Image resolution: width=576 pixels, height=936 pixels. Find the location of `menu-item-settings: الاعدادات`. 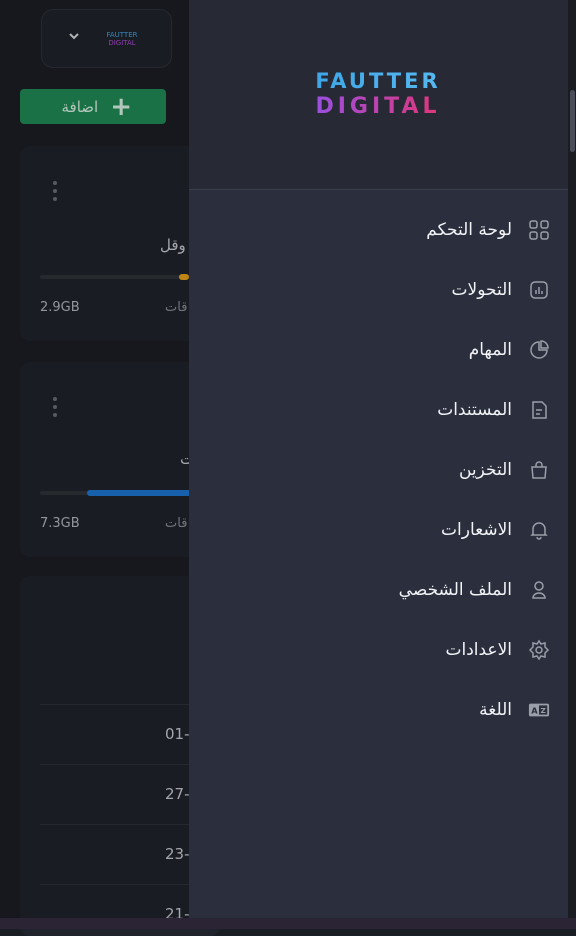

menu-item-settings: الاعدادات is located at coordinates (378, 650).